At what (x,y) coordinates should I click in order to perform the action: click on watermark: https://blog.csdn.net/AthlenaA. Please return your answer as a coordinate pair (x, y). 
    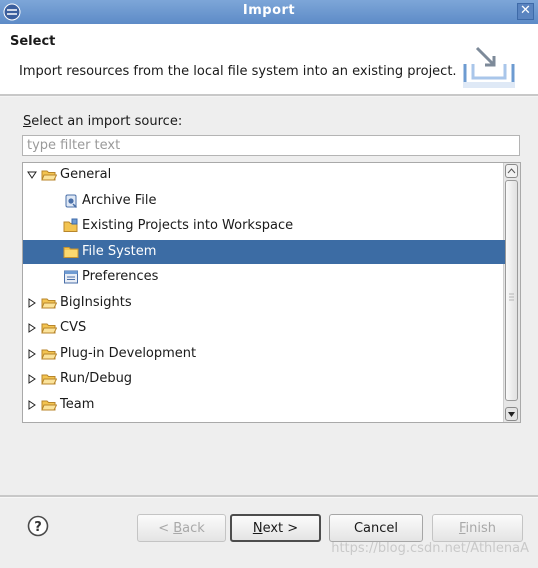
    Looking at the image, I should click on (430, 548).